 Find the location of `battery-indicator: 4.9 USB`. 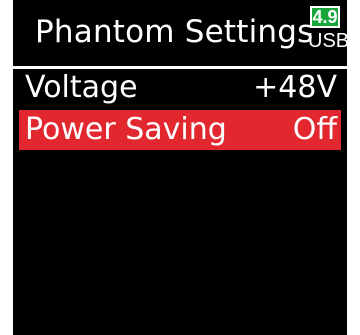

battery-indicator: 4.9 USB is located at coordinates (329, 32).